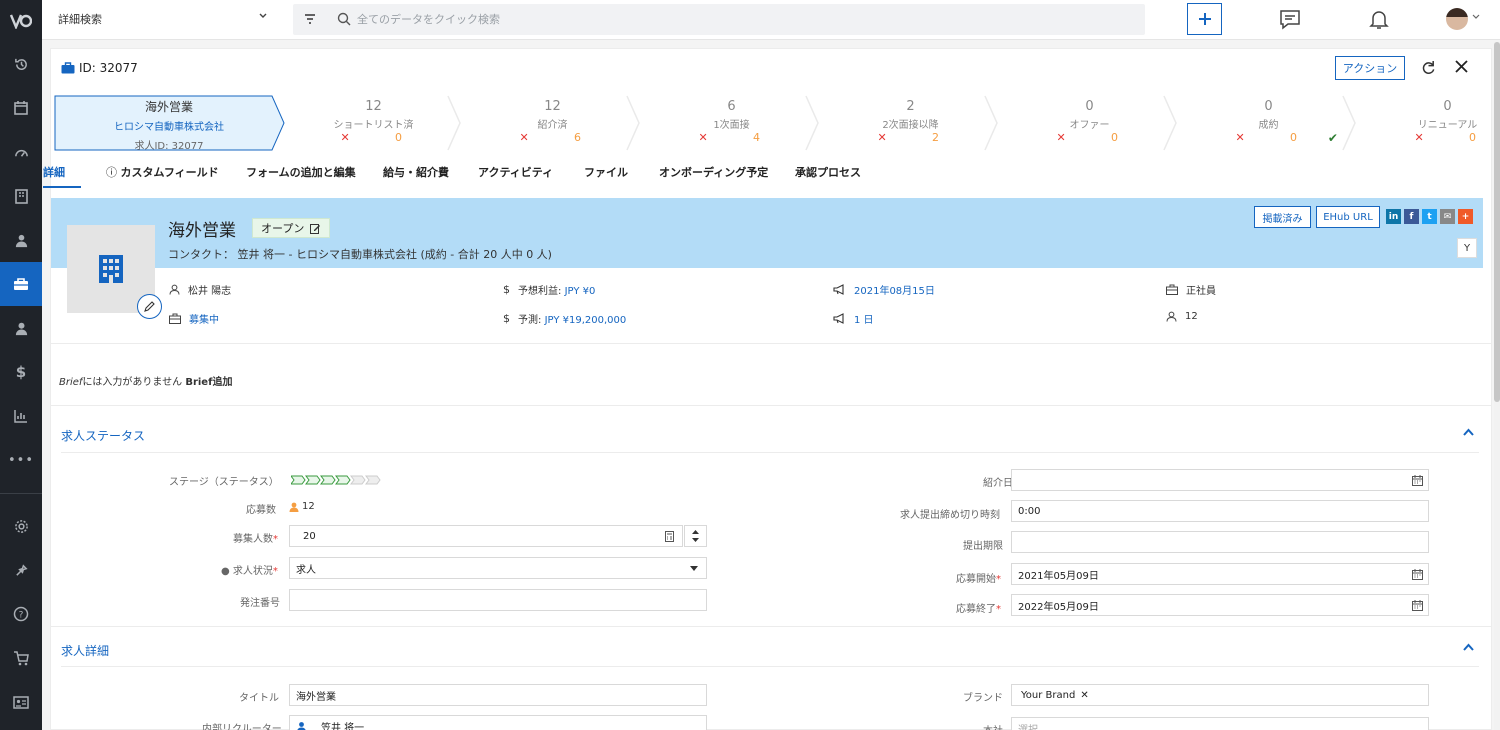  I want to click on calendar-icon, so click(21, 108).